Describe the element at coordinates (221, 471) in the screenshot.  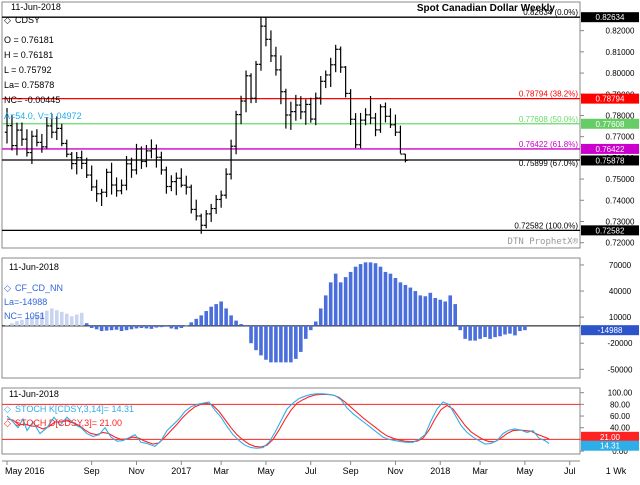
I see `x-tick-label: Mar` at that location.